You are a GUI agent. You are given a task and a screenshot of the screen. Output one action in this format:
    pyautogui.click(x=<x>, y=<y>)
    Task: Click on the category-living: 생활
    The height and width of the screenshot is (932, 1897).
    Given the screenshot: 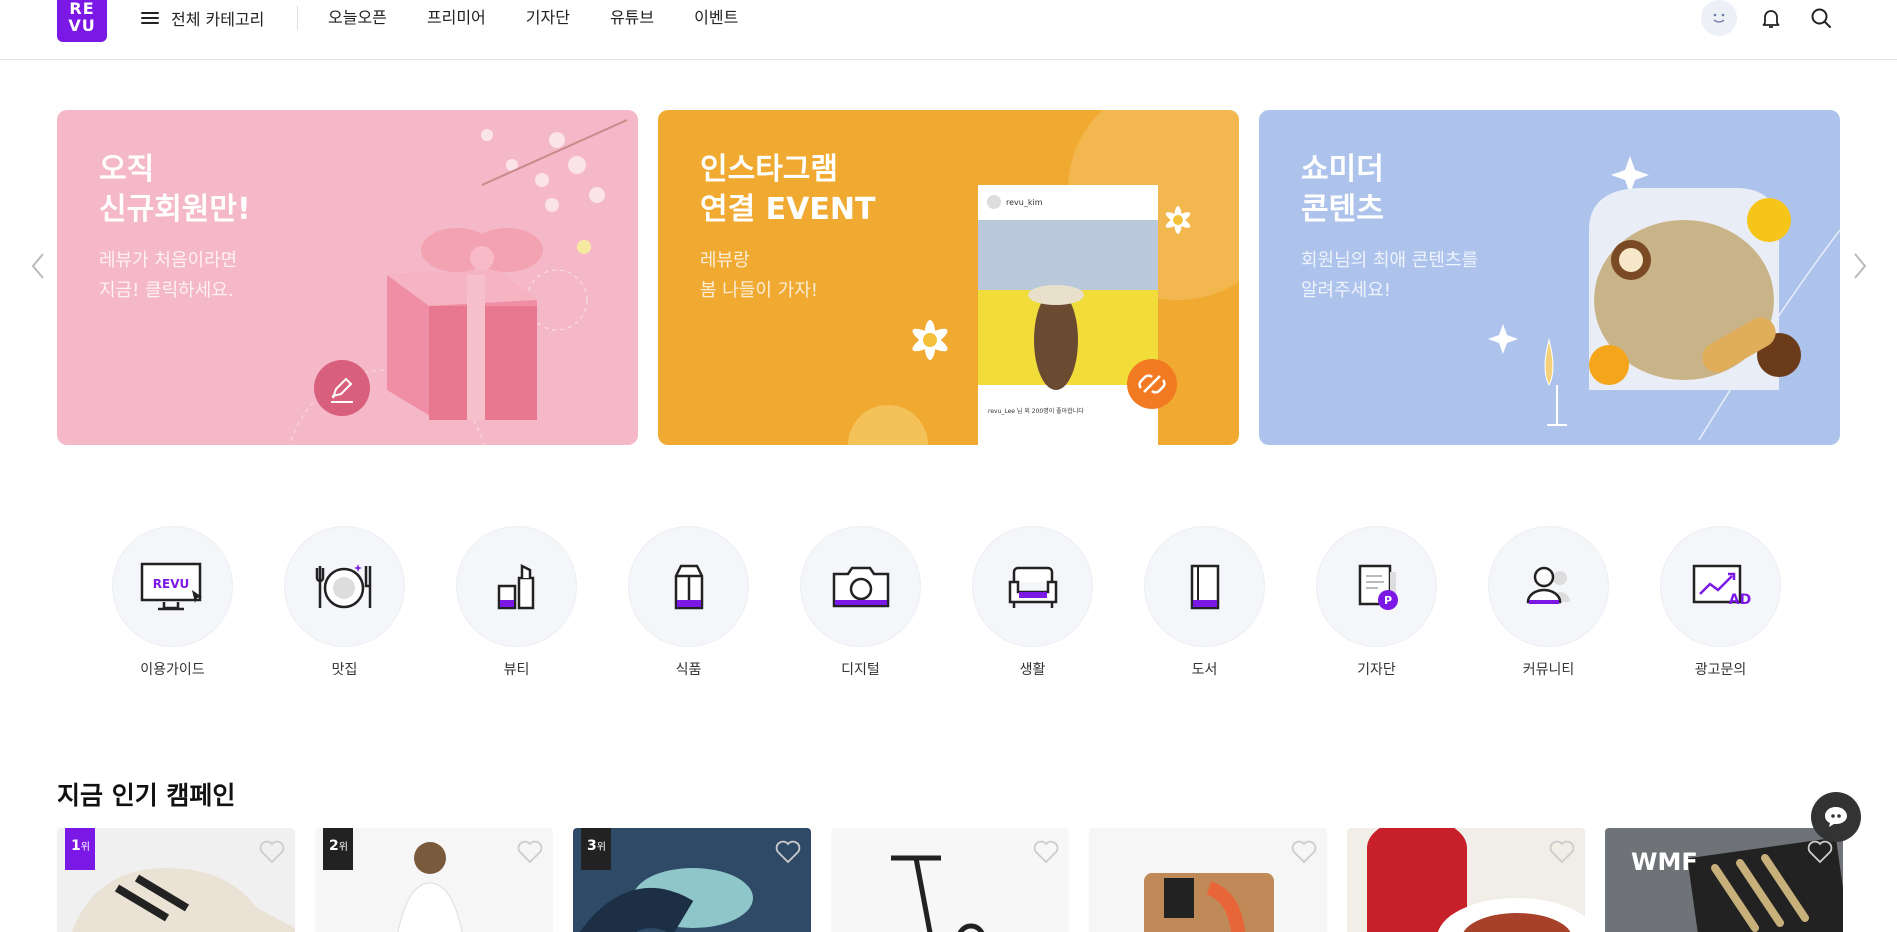 What is the action you would take?
    pyautogui.click(x=1032, y=602)
    